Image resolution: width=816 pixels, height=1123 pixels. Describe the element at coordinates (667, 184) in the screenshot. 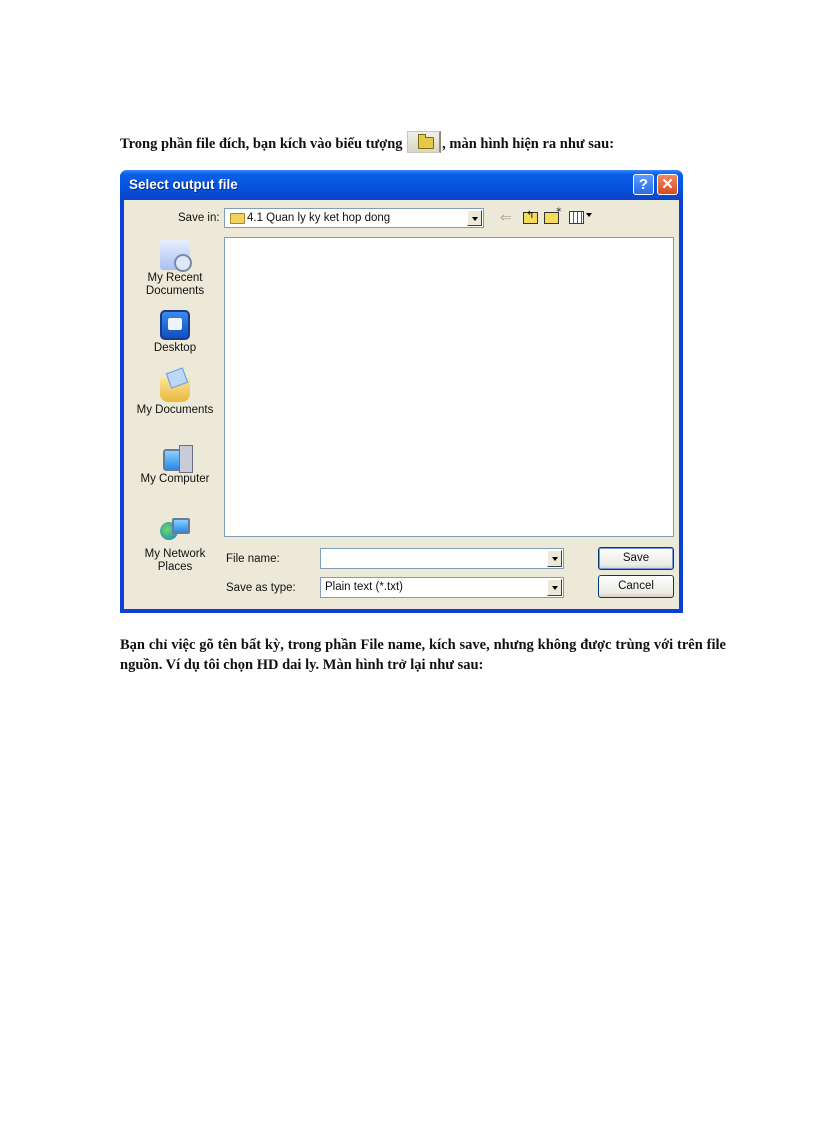

I see `close-button: ✕` at that location.